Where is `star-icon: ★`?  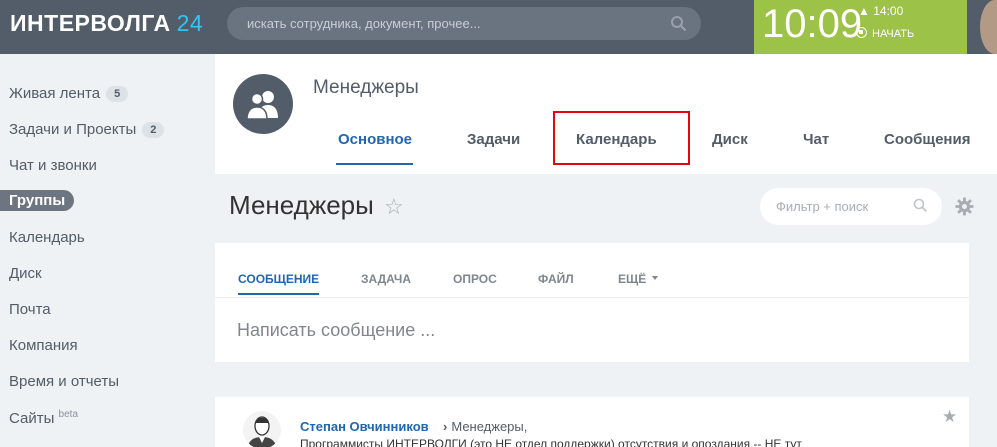 star-icon: ★ is located at coordinates (949, 417).